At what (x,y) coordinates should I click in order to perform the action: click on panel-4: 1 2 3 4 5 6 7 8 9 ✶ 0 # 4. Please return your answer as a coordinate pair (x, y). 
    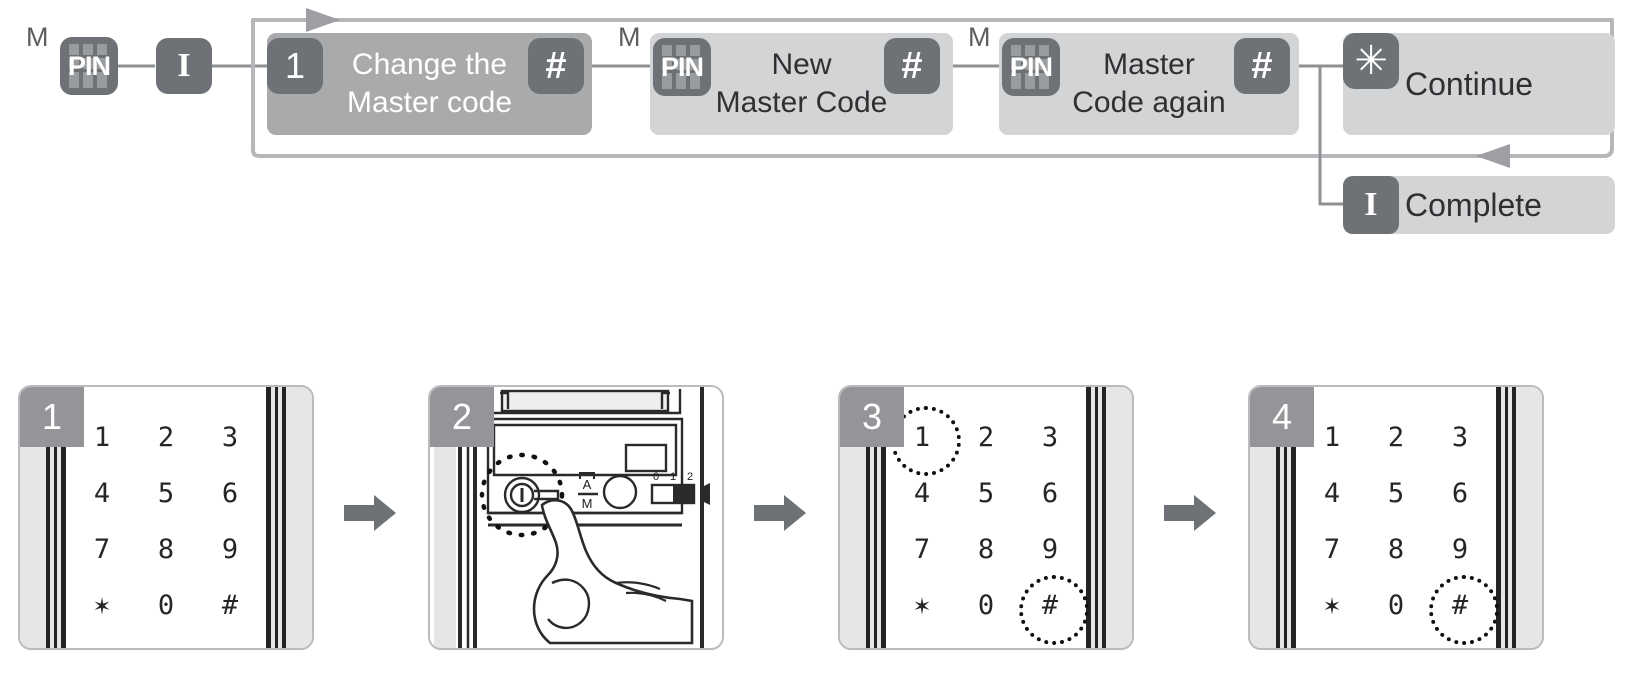
    Looking at the image, I should click on (1396, 517).